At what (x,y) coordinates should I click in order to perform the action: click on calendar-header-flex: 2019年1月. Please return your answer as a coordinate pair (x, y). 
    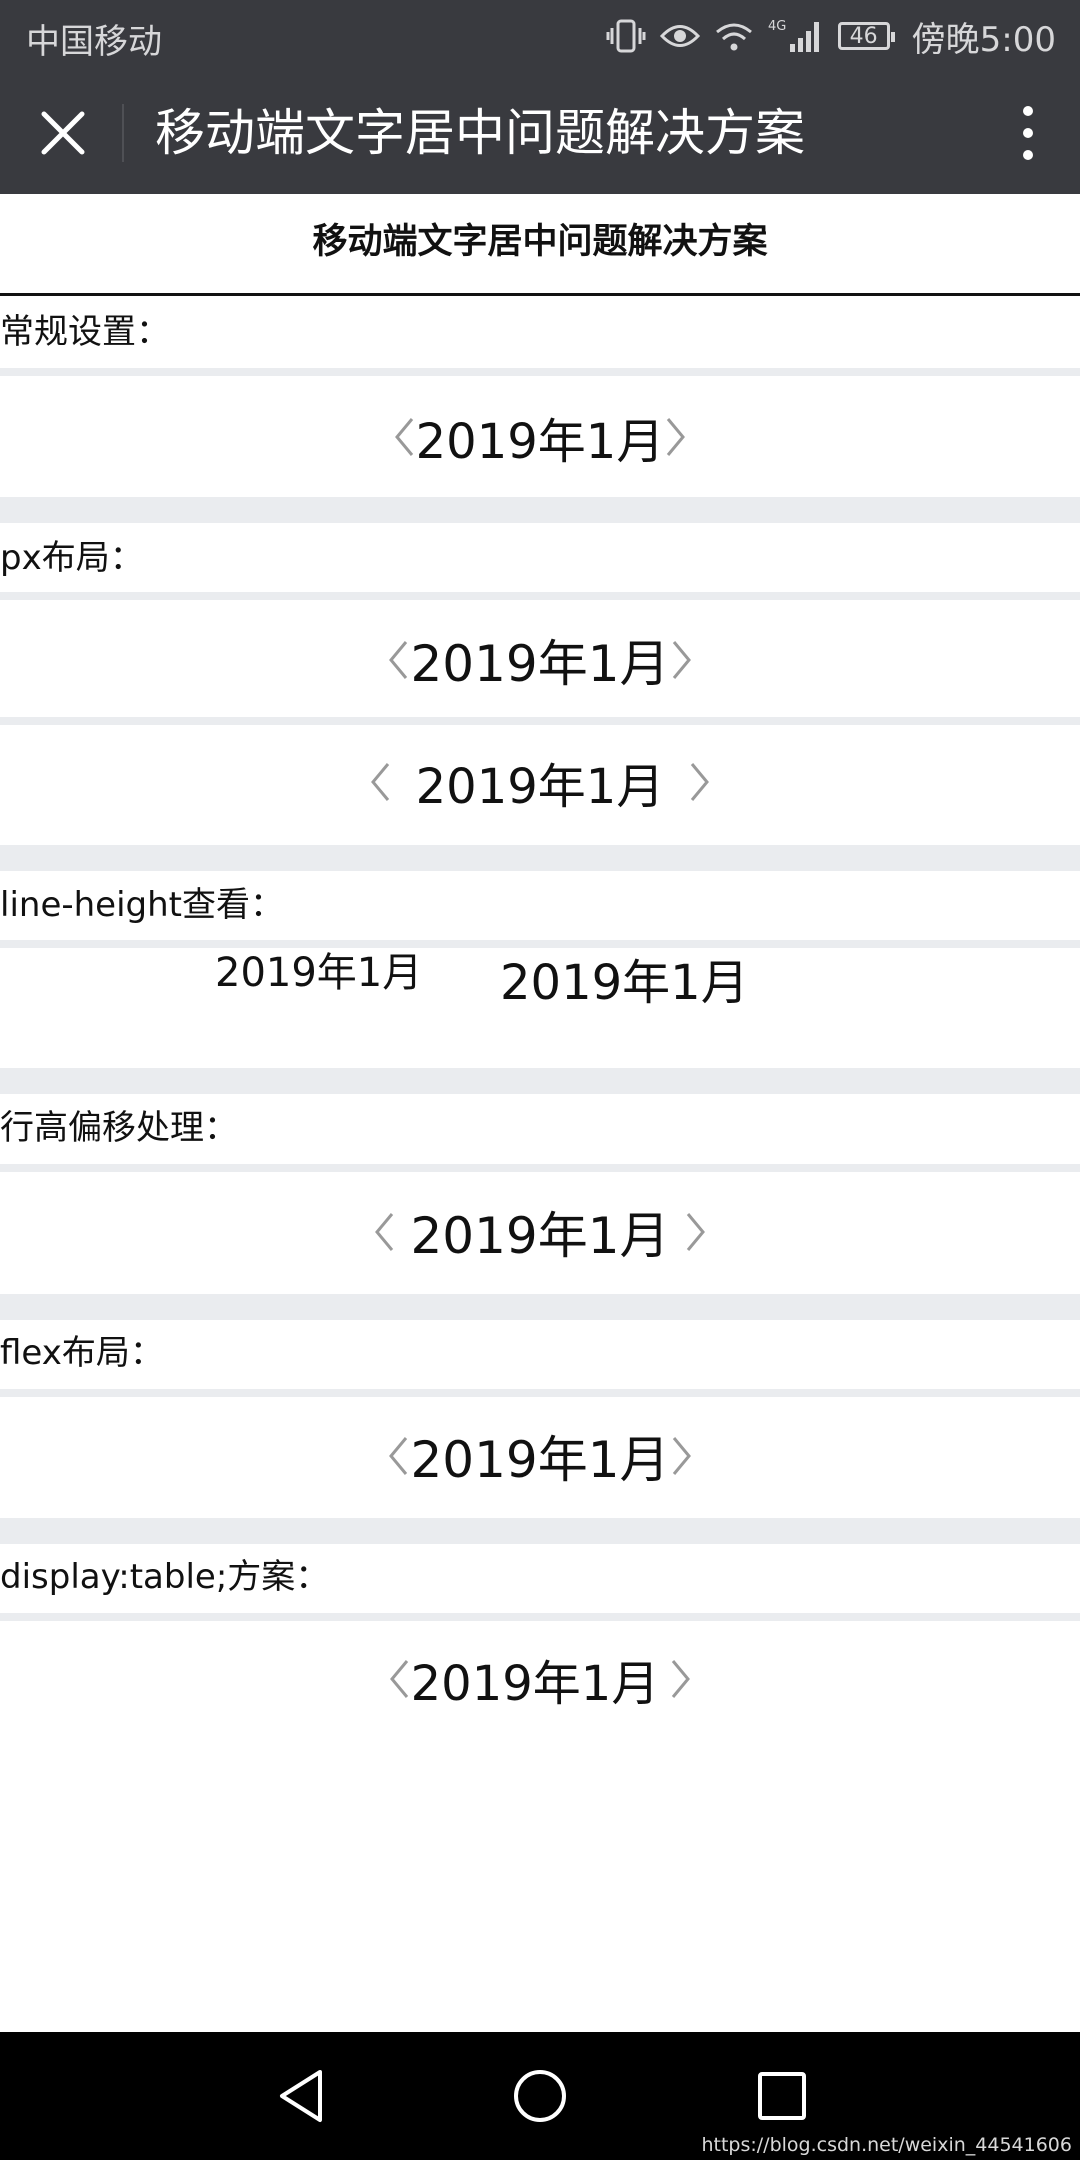
    Looking at the image, I should click on (540, 1456).